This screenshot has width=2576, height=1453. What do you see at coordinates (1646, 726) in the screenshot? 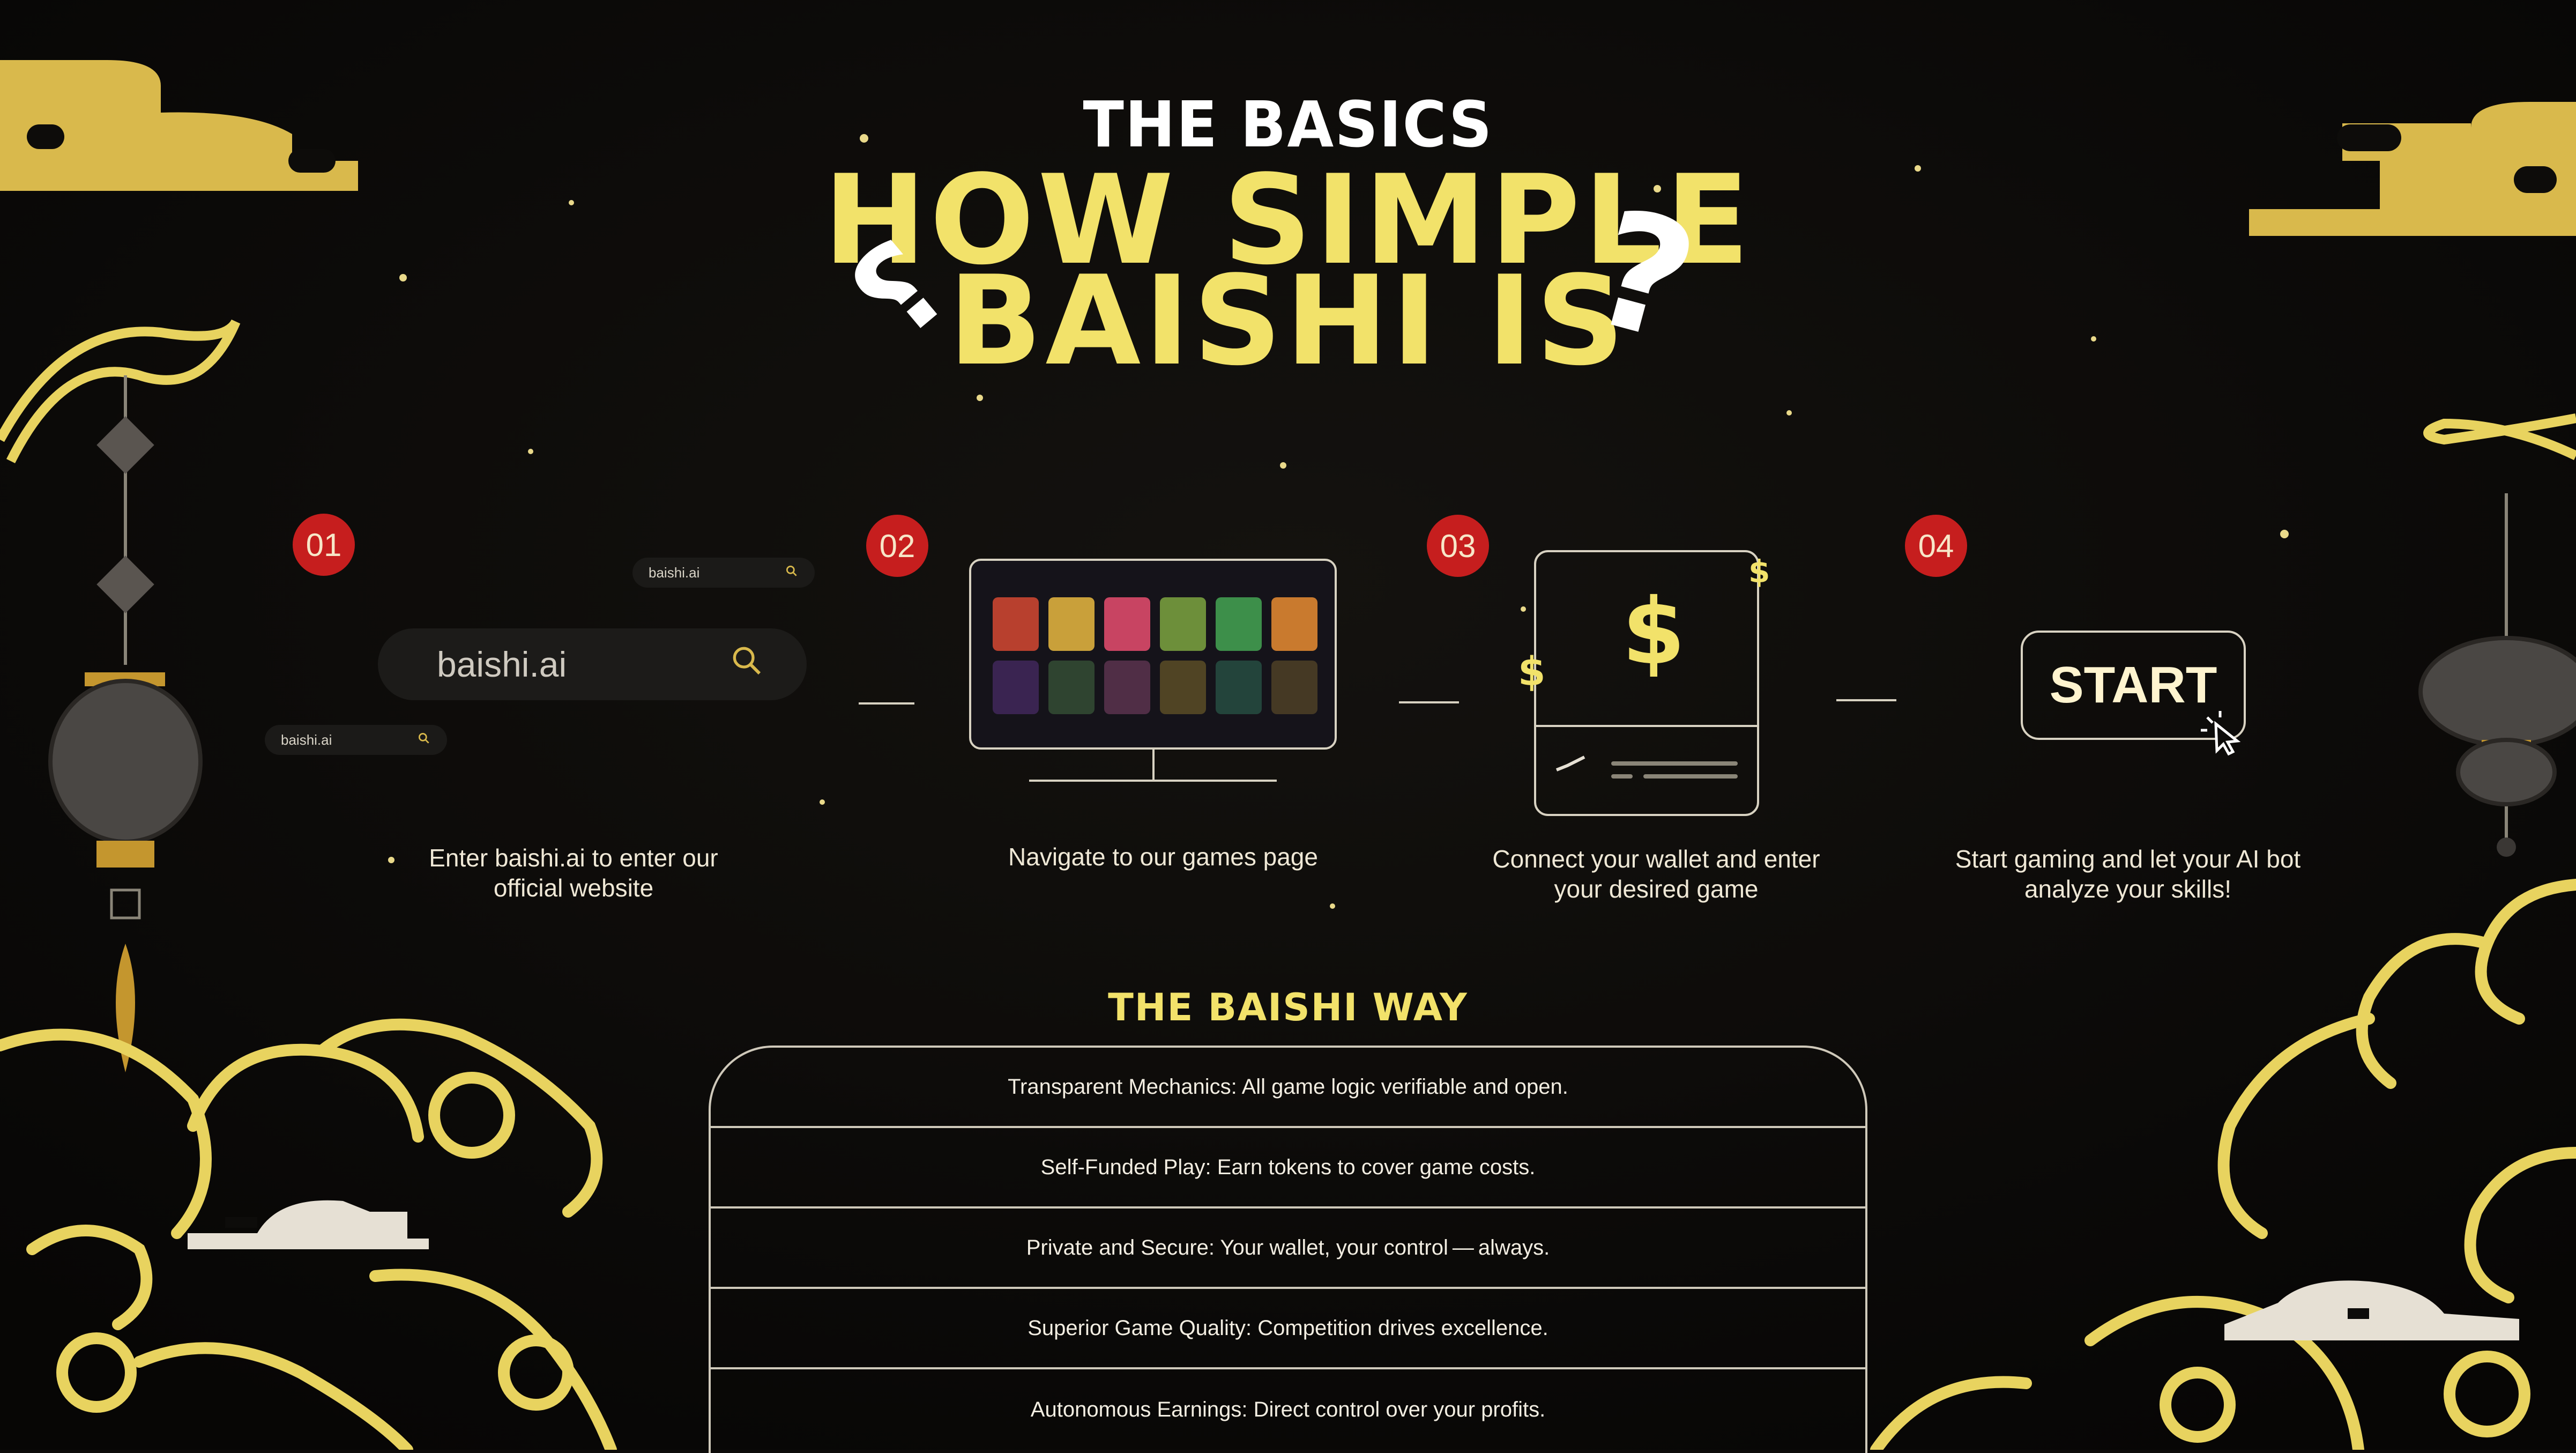
I see `wallet-divider` at bounding box center [1646, 726].